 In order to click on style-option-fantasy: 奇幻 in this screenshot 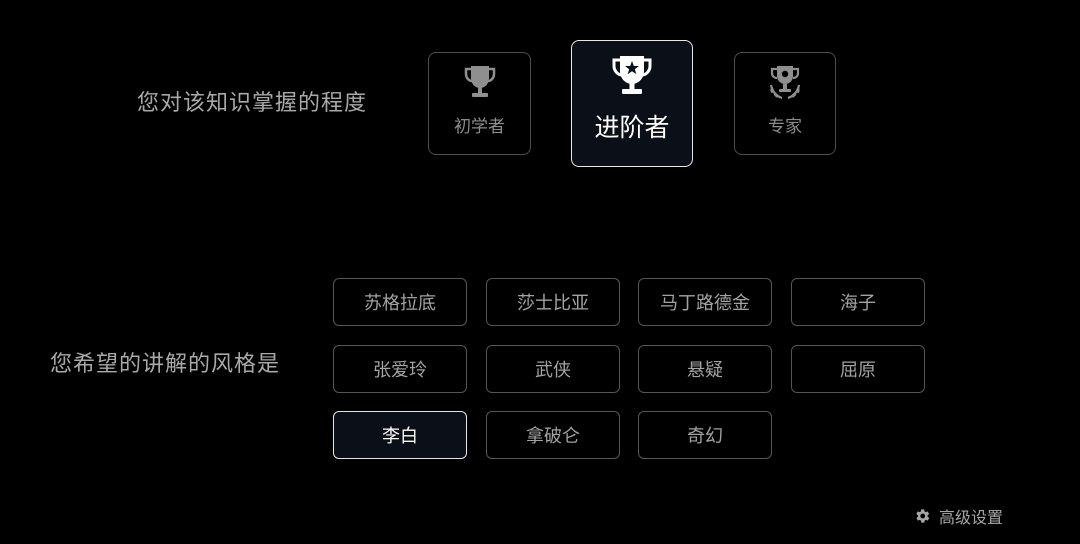, I will do `click(705, 435)`.